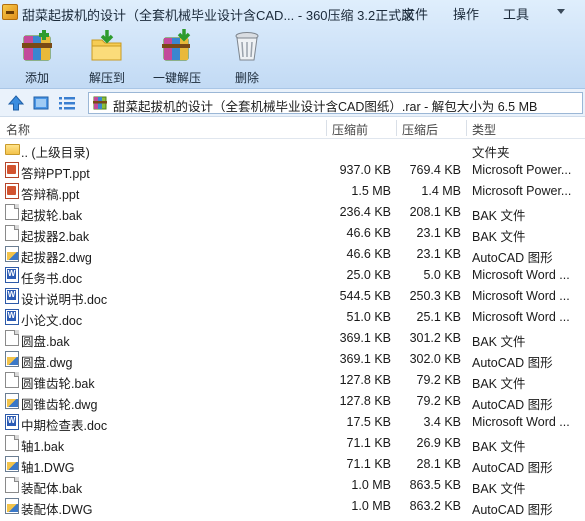  I want to click on column-name: 名称, so click(18, 129).